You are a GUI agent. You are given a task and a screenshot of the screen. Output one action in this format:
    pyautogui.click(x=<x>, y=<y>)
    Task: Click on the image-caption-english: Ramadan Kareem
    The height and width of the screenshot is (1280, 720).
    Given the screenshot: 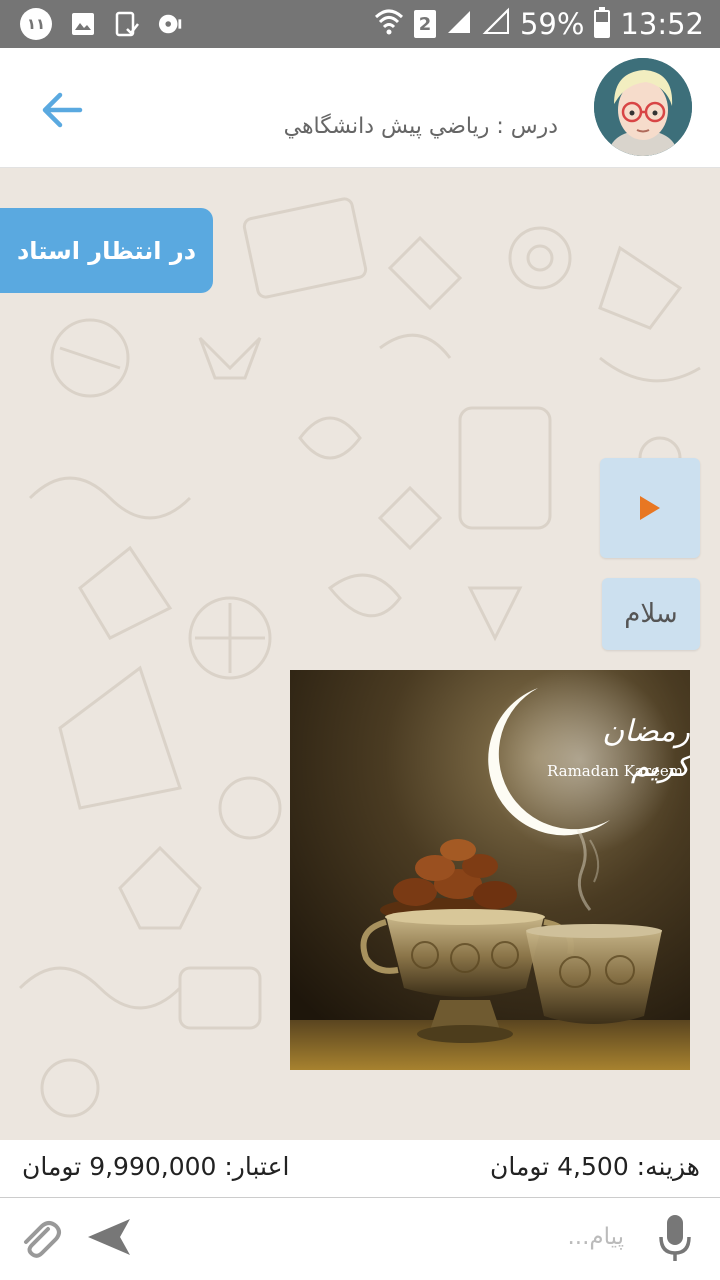 What is the action you would take?
    pyautogui.click(x=615, y=771)
    